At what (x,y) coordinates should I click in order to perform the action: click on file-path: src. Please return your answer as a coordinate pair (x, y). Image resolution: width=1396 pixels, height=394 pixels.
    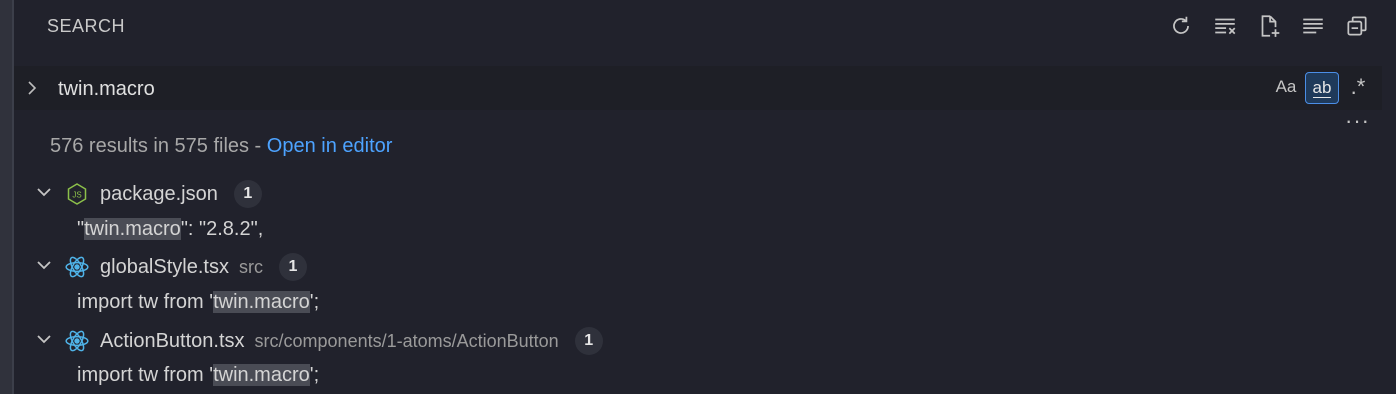
    Looking at the image, I should click on (250, 266).